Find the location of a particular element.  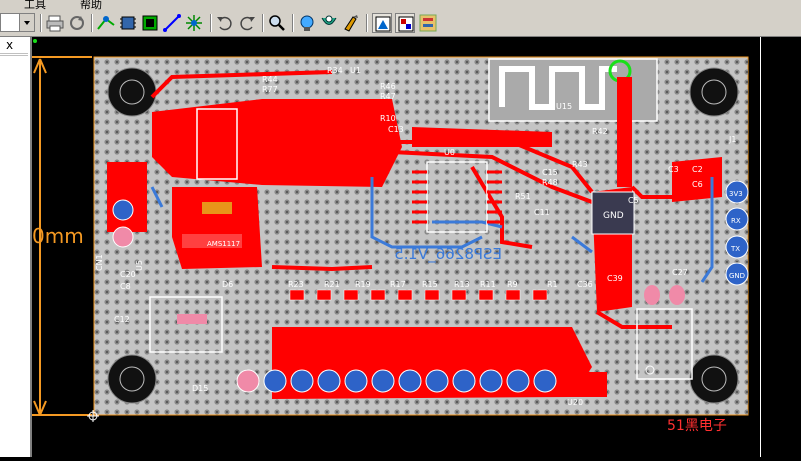

toolbar is located at coordinates (400, 23).